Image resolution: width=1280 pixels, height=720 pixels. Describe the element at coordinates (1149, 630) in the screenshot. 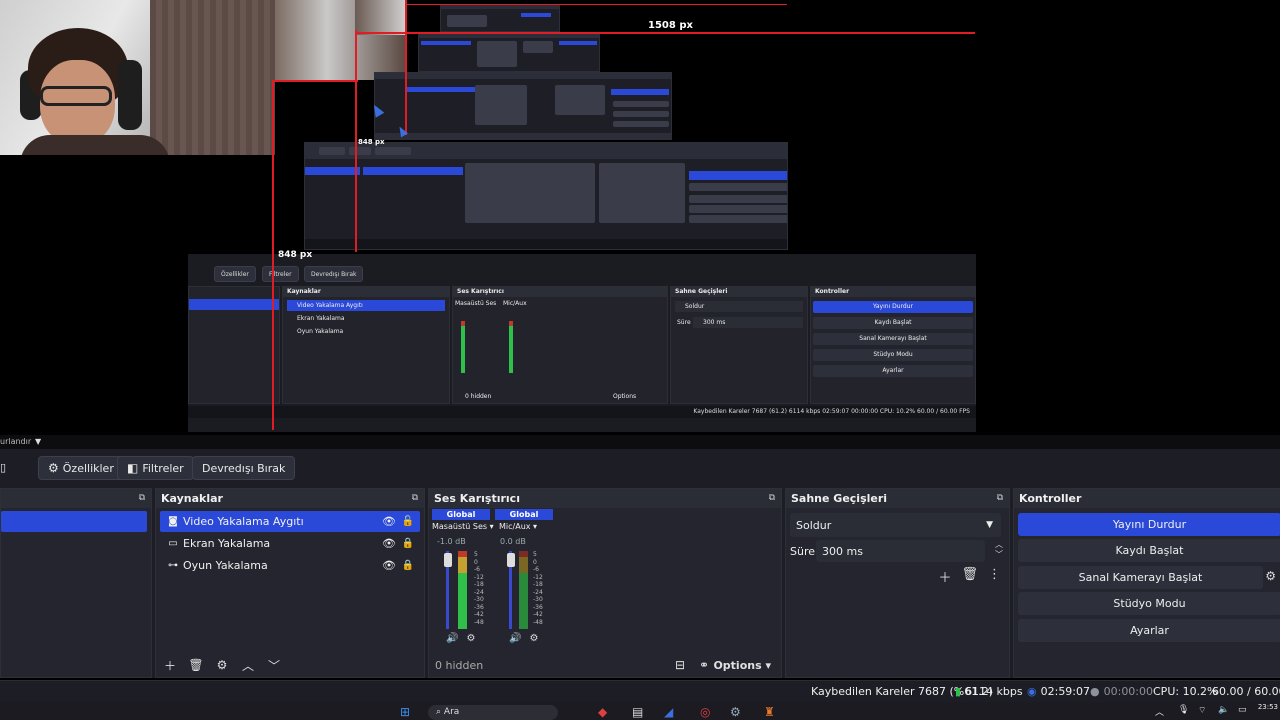

I see `settings-button: Ayarlar` at that location.